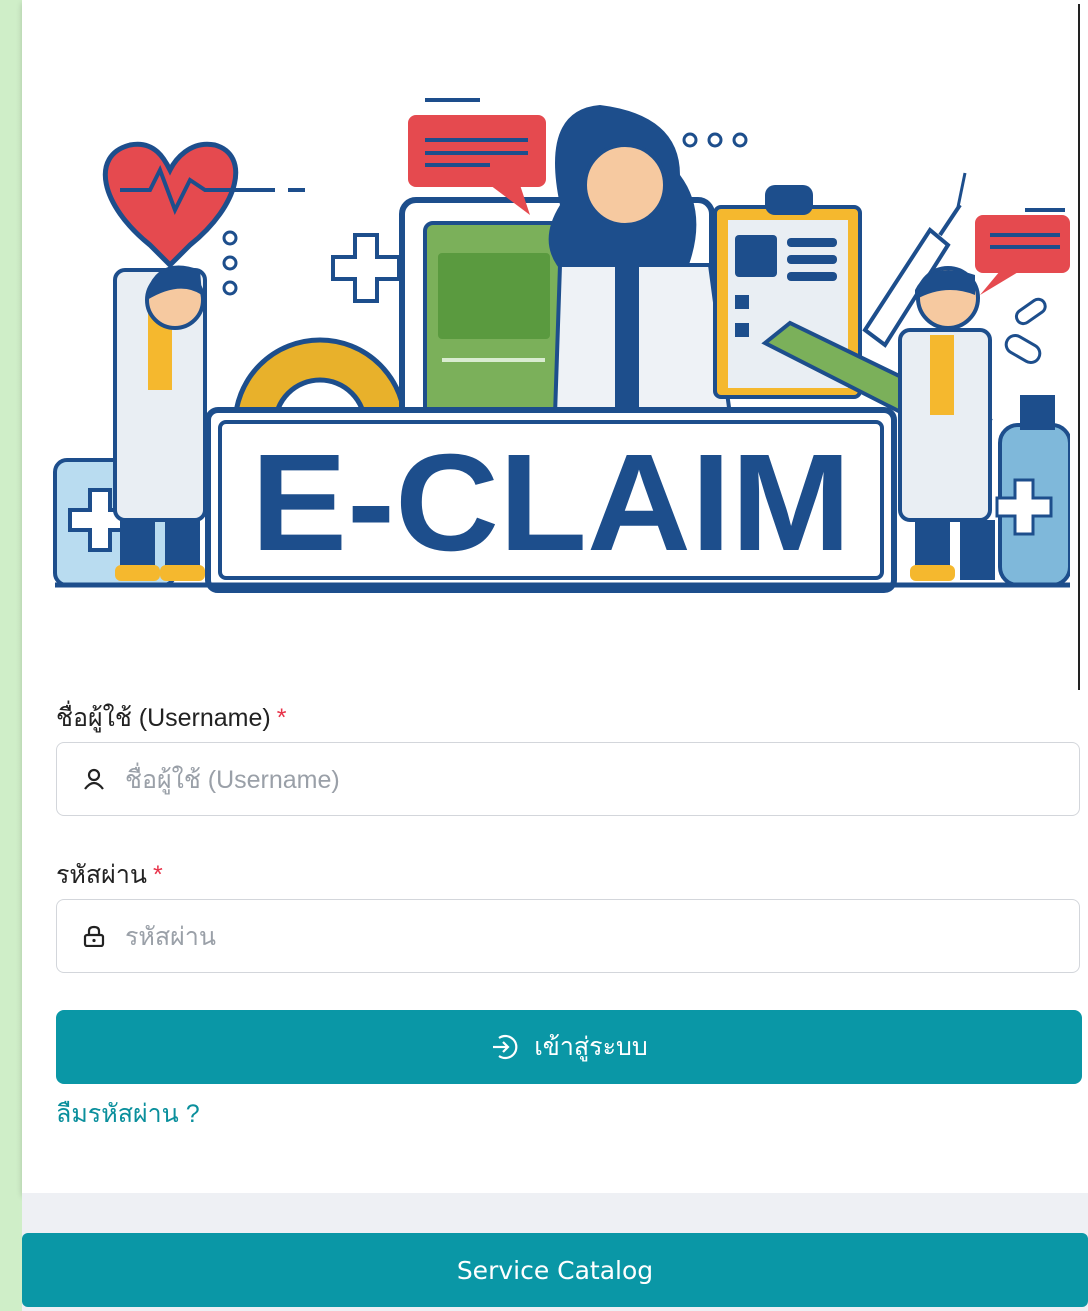  Describe the element at coordinates (101, 875) in the screenshot. I see `password-label-text: รหัสผ่าน` at that location.